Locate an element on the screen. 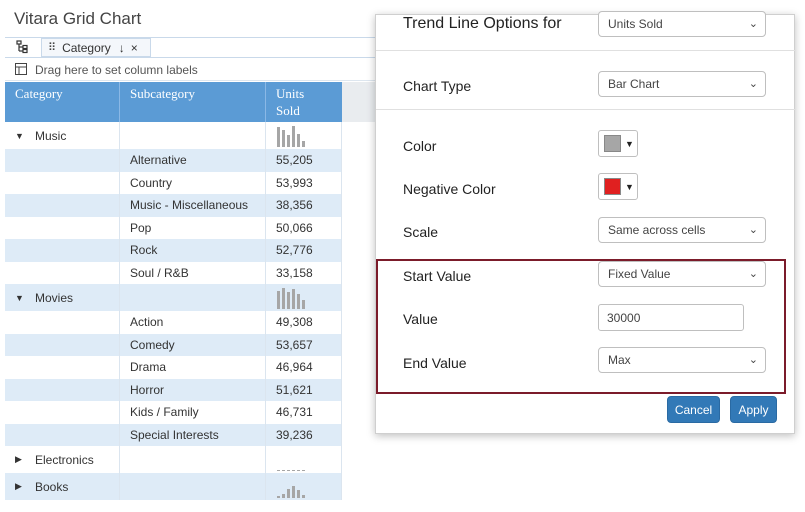 This screenshot has width=805, height=512. table-row: Rock 52,776 is located at coordinates (173, 250).